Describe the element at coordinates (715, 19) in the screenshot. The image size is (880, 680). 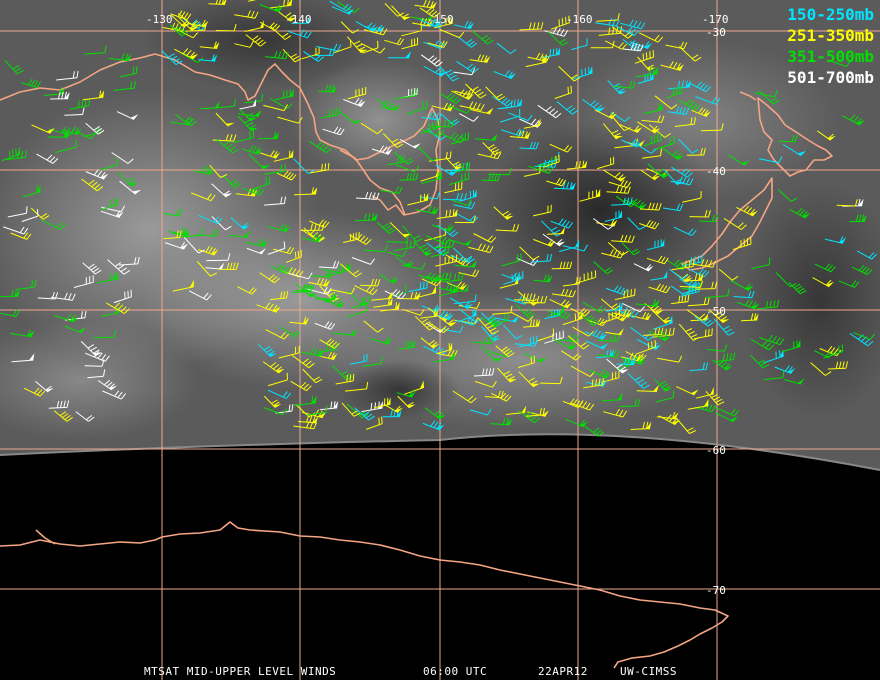
I see `lon-label-170: -170` at that location.